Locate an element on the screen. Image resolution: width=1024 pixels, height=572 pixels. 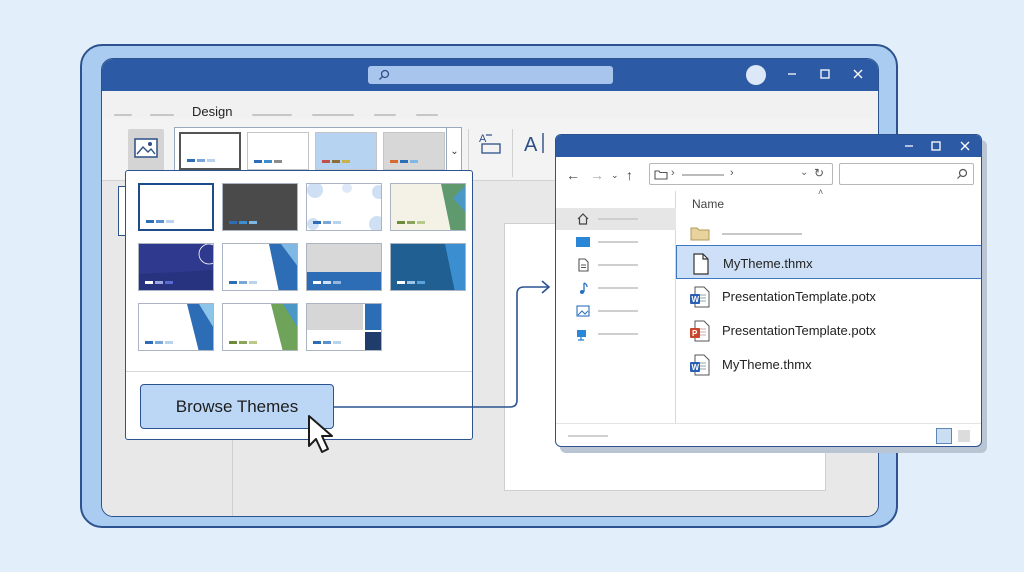
breadcrumb-placeholder is located at coordinates (703, 175).